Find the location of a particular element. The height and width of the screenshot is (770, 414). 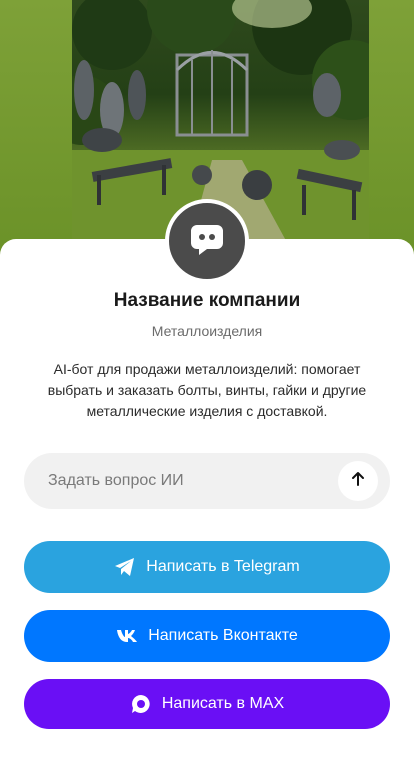

chat-bot-icon is located at coordinates (207, 241).